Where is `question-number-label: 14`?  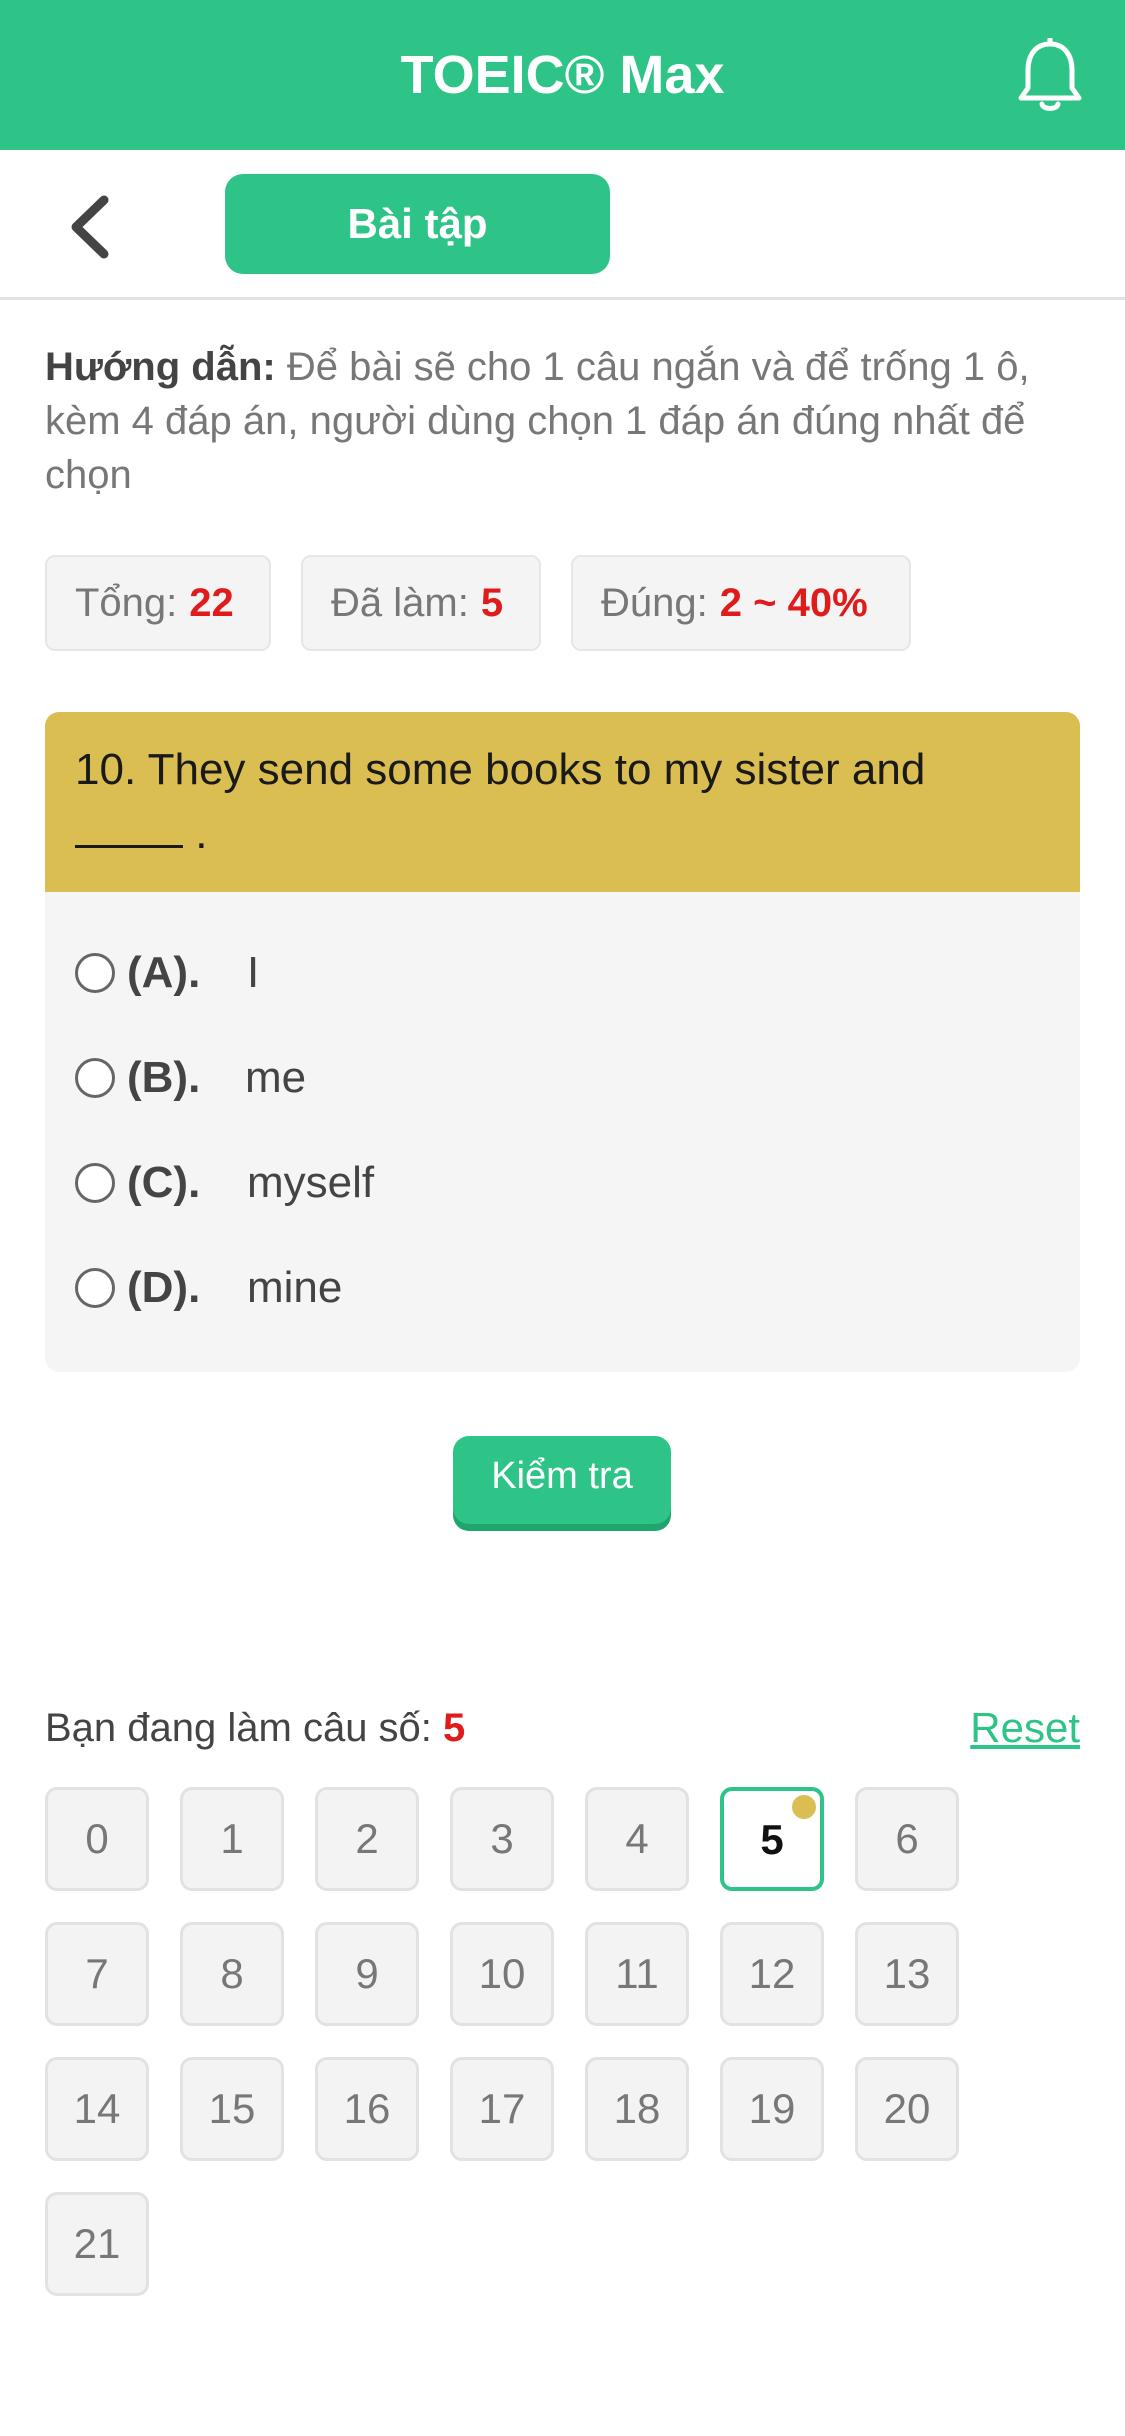
question-number-label: 14 is located at coordinates (97, 2108).